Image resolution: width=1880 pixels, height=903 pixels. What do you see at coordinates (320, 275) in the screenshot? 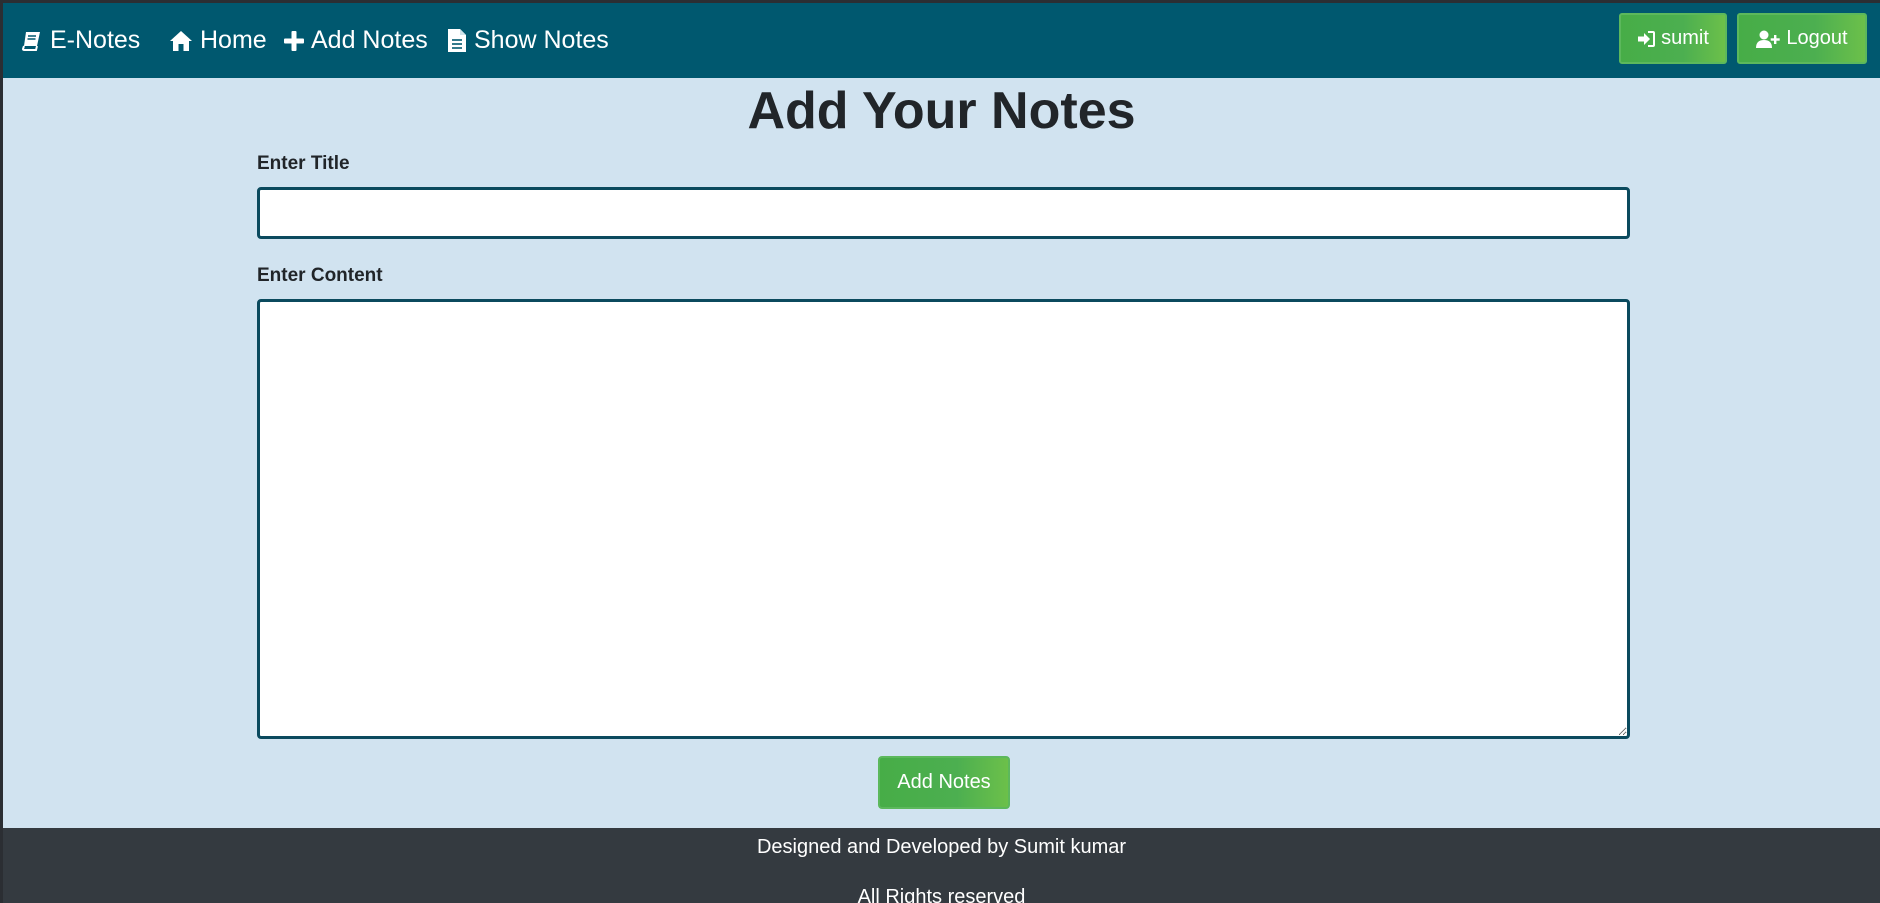
I see `content-label: Enter Content` at bounding box center [320, 275].